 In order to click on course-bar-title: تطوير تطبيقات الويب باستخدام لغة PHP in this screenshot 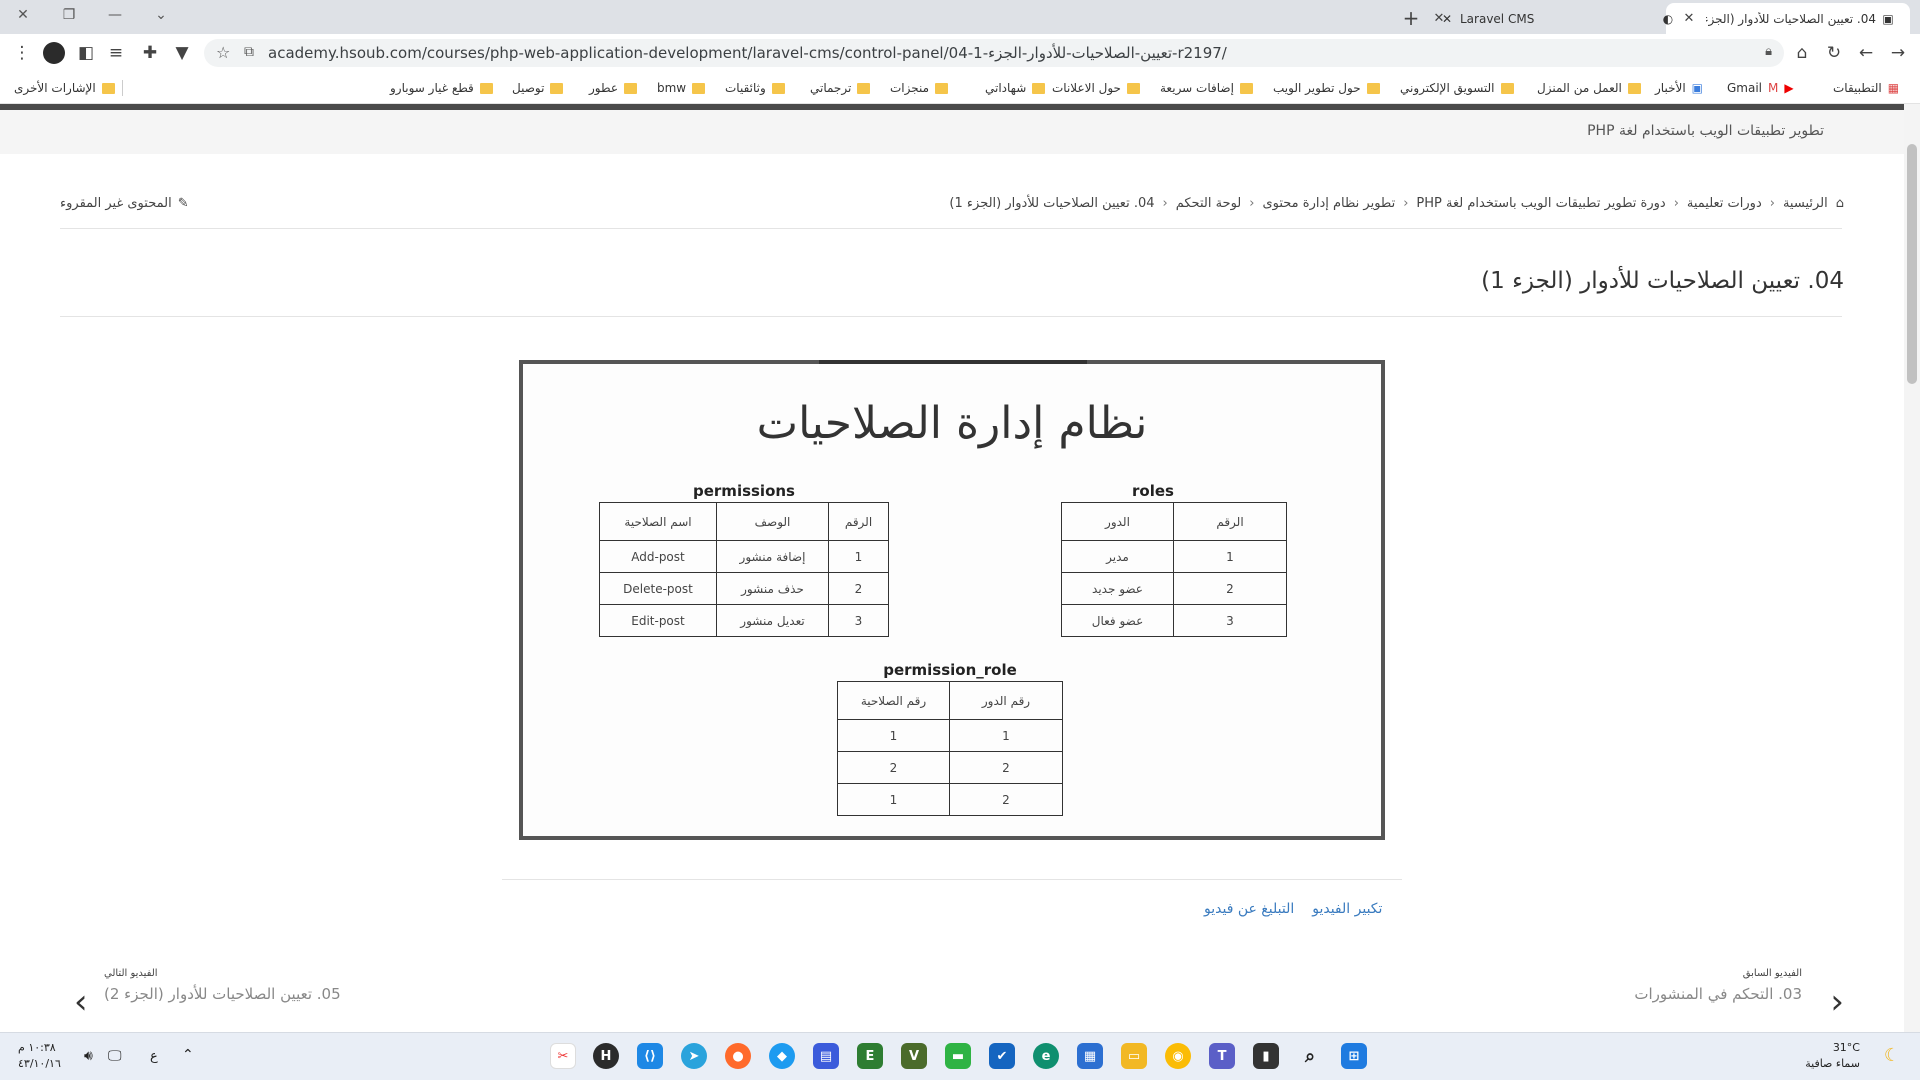, I will do `click(1705, 131)`.